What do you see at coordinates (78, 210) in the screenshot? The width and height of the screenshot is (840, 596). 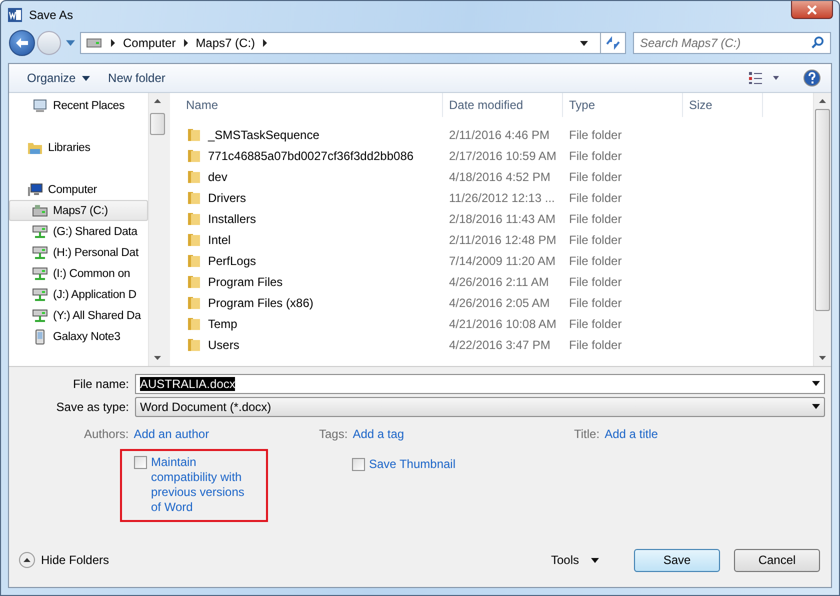 I see `sidebar-item: Maps7 (C:)` at bounding box center [78, 210].